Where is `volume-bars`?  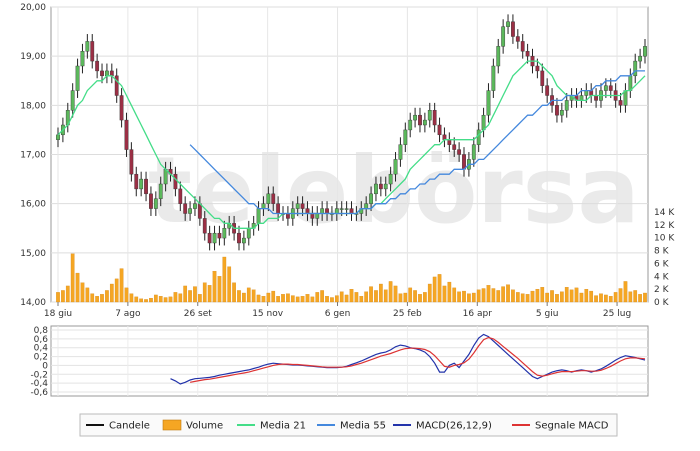
volume-bars is located at coordinates (351, 278).